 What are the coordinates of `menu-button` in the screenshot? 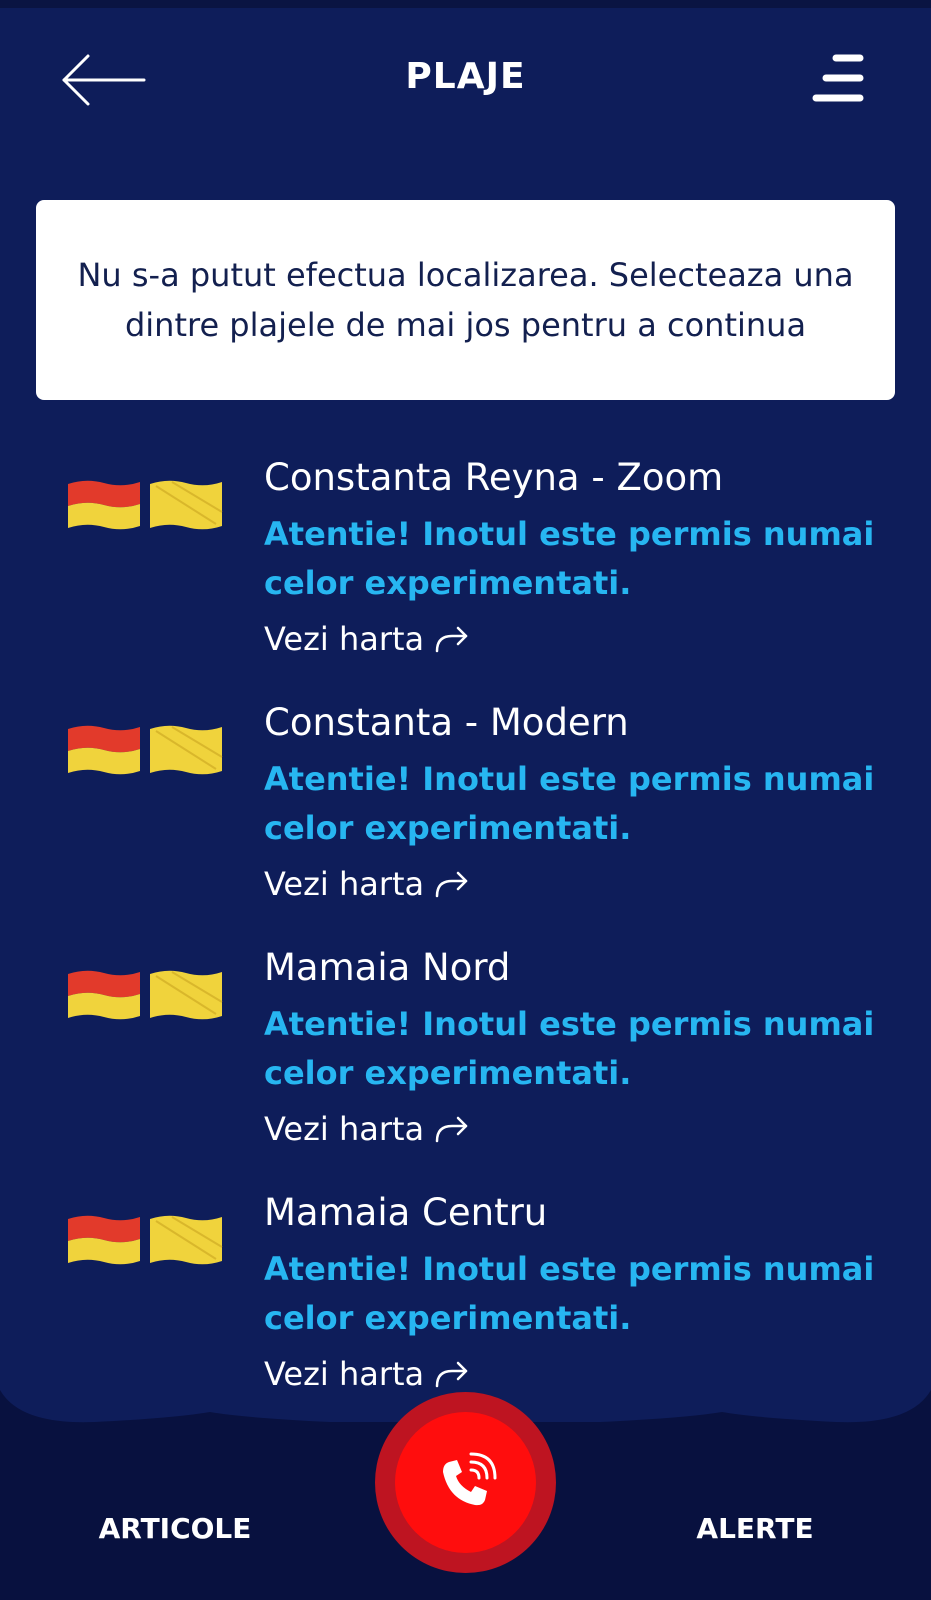 It's located at (844, 80).